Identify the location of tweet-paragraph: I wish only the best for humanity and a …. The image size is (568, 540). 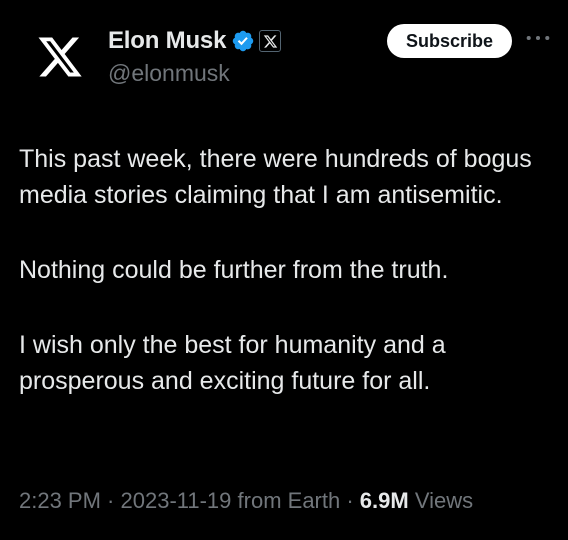
(232, 363).